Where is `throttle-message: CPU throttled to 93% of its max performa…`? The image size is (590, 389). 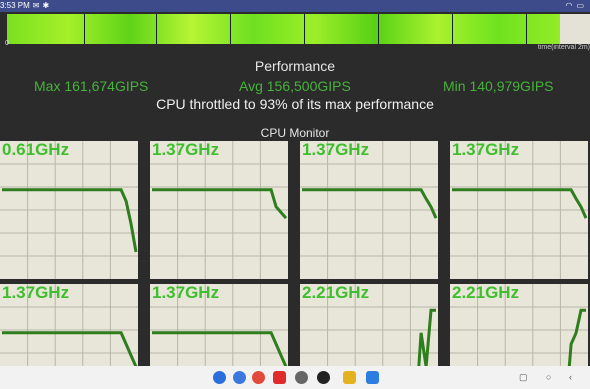 throttle-message: CPU throttled to 93% of its max performa… is located at coordinates (295, 104).